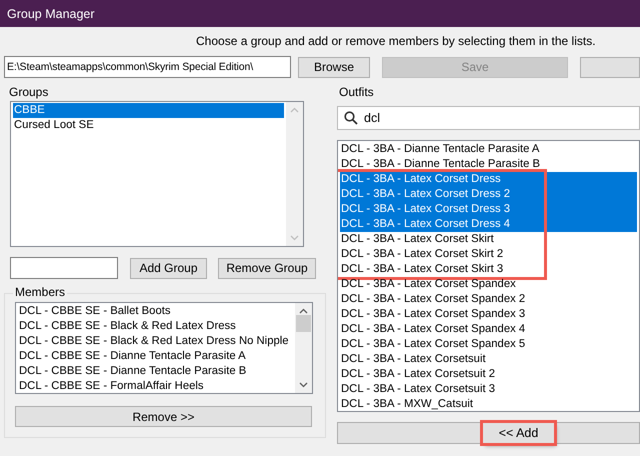 The image size is (640, 456). Describe the element at coordinates (148, 110) in the screenshot. I see `list-item: CBBE` at that location.